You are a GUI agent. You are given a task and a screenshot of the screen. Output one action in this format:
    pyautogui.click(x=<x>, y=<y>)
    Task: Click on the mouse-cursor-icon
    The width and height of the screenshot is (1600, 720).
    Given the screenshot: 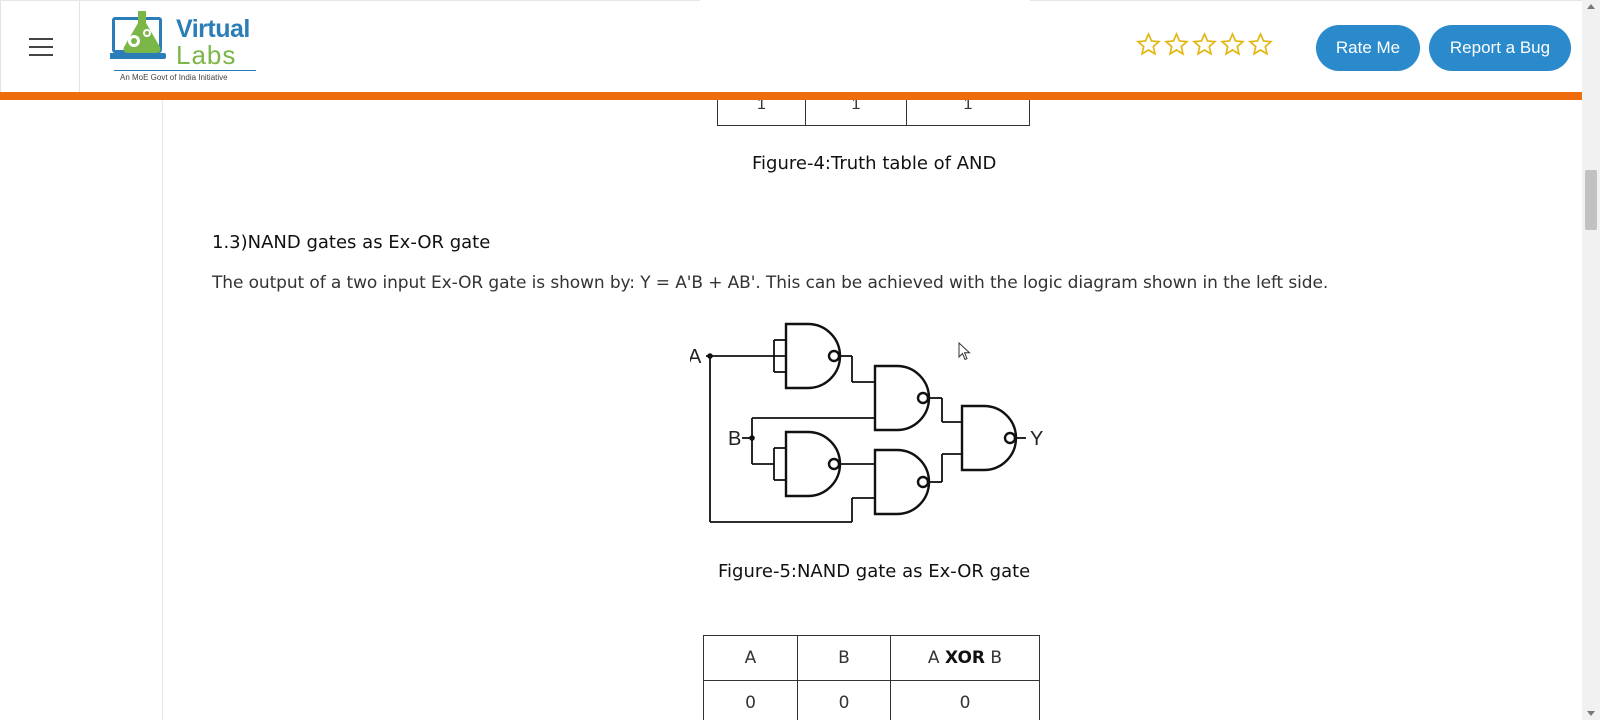 What is the action you would take?
    pyautogui.click(x=964, y=351)
    